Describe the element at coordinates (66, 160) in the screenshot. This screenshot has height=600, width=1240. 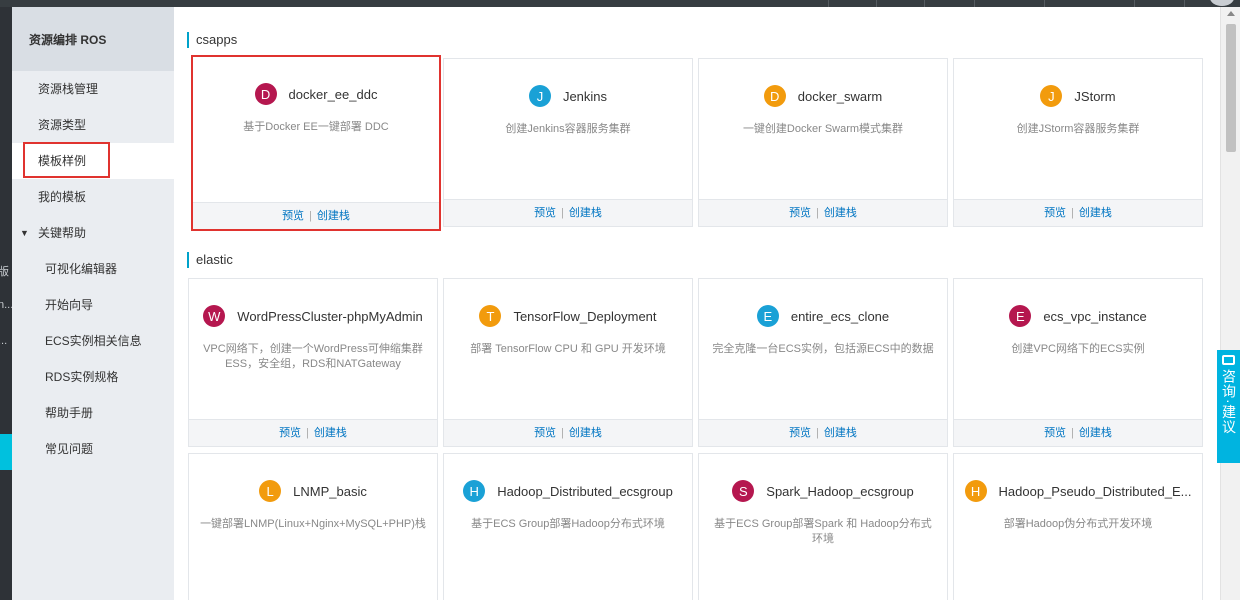
I see `highlight-box` at that location.